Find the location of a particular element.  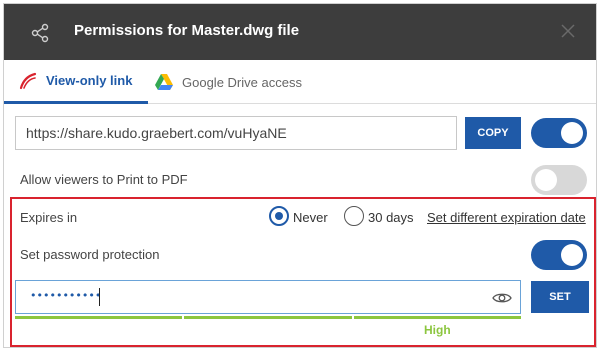

expiry-30-days-label: 30 days is located at coordinates (391, 217).